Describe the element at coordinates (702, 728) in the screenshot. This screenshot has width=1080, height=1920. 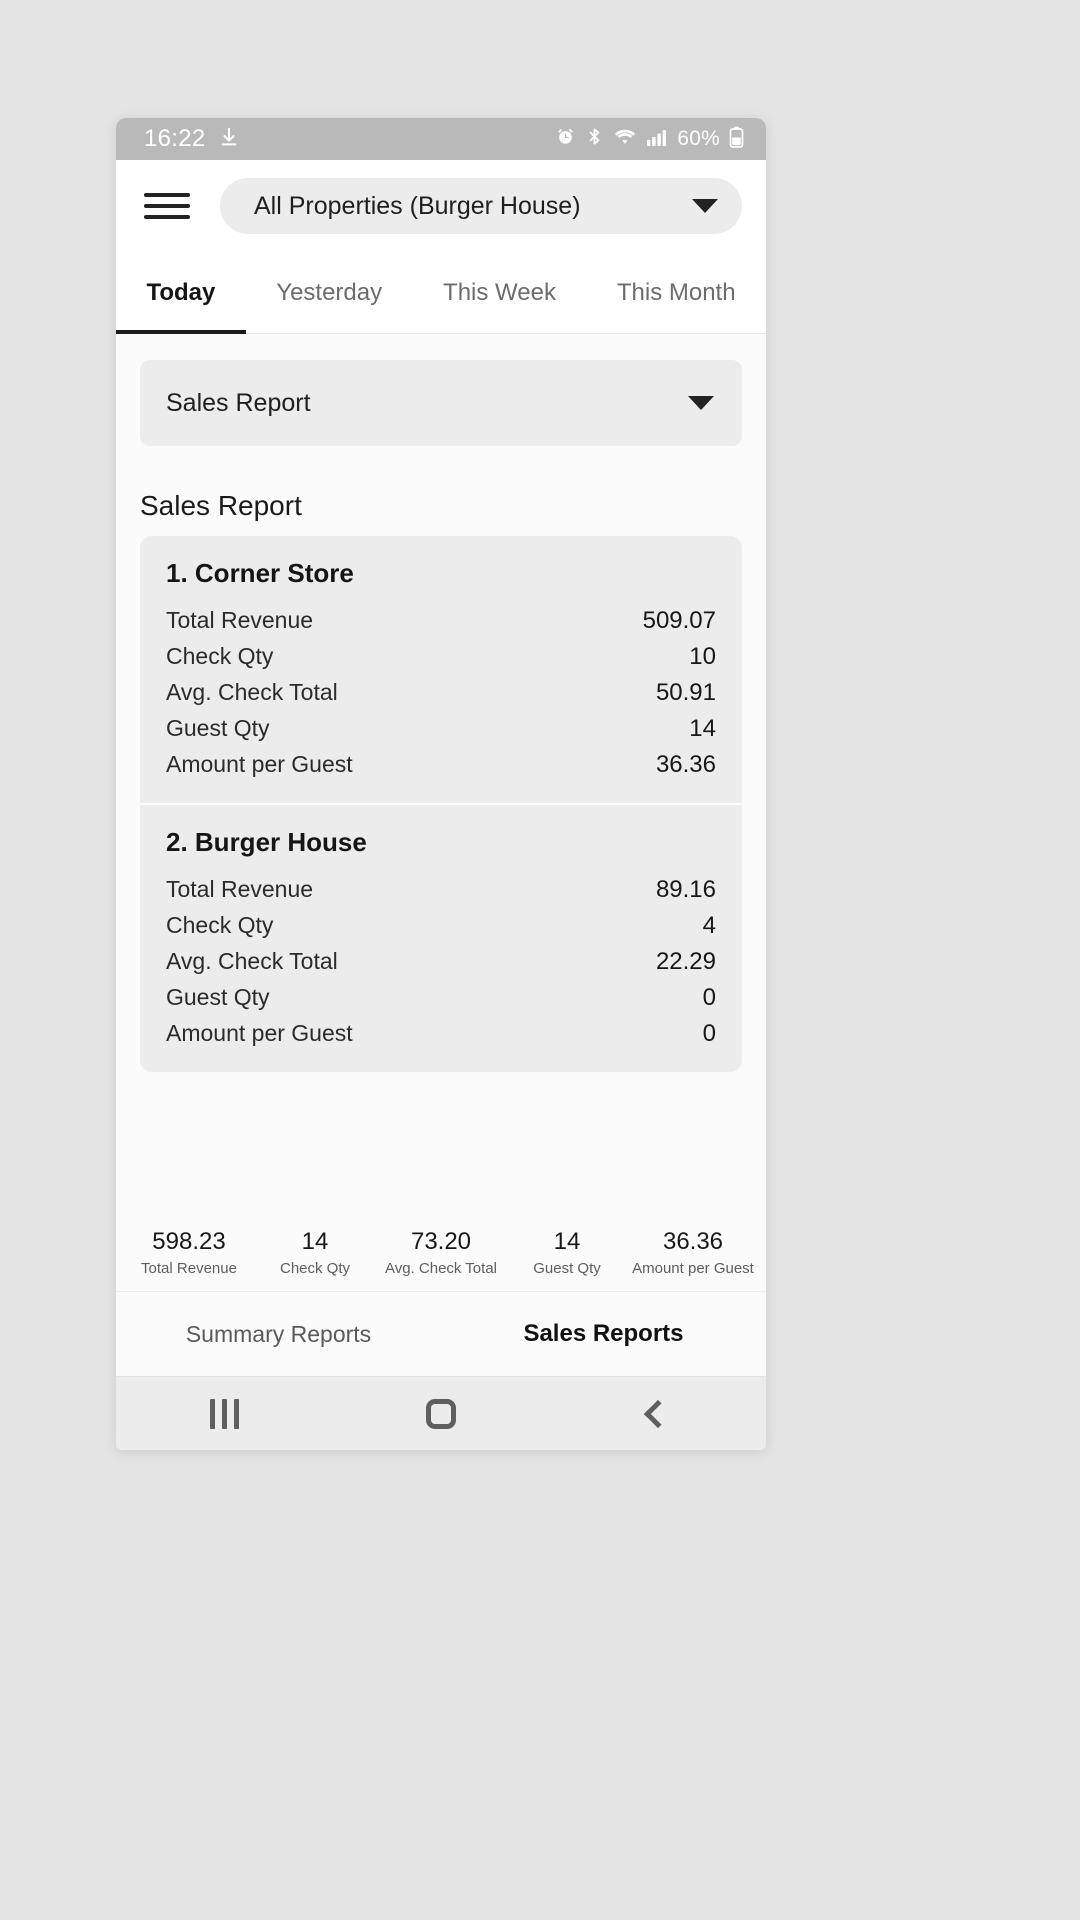
I see `metric-value: 14` at that location.